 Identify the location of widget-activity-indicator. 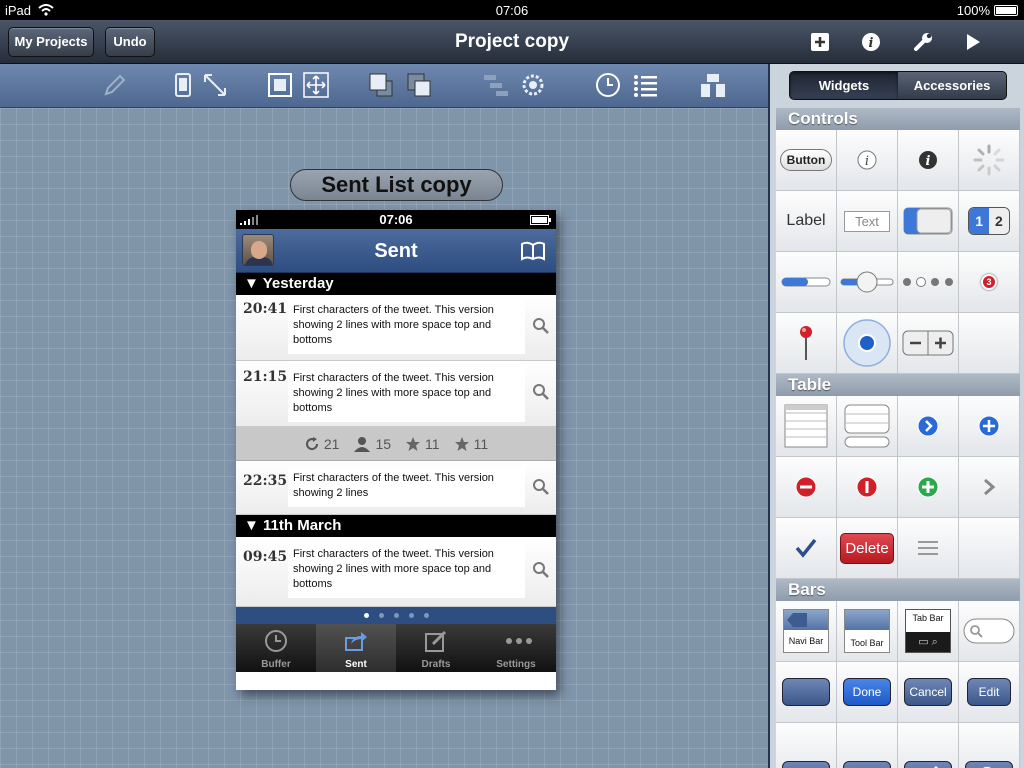
(989, 160).